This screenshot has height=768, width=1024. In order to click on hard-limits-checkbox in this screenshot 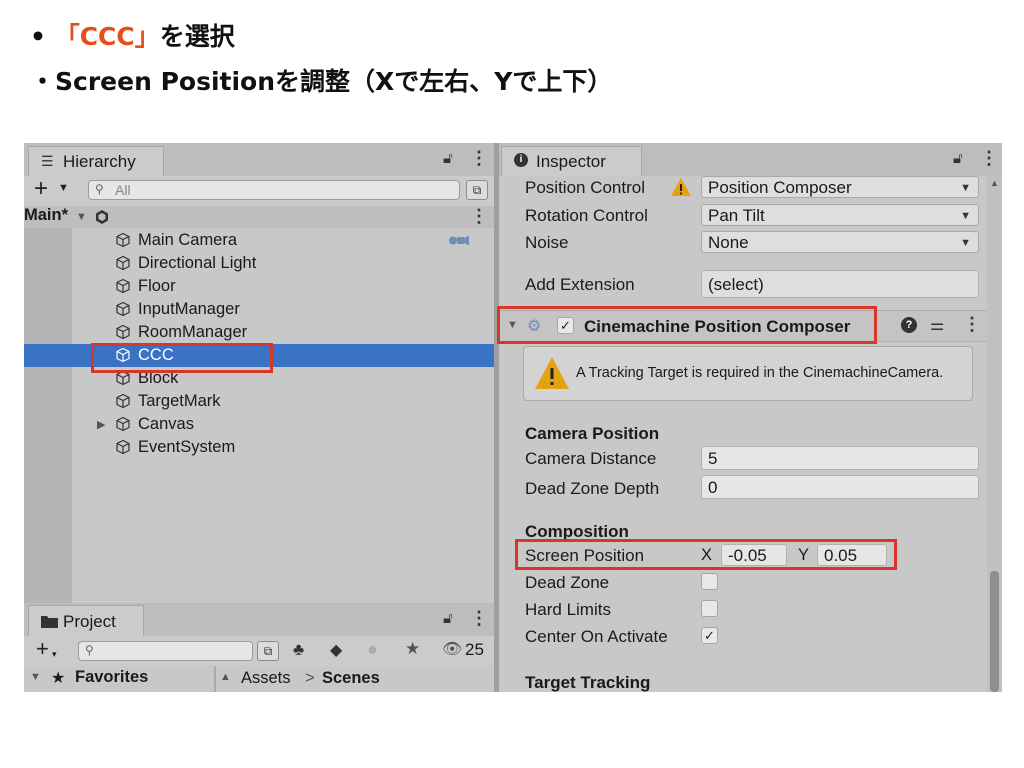, I will do `click(709, 608)`.